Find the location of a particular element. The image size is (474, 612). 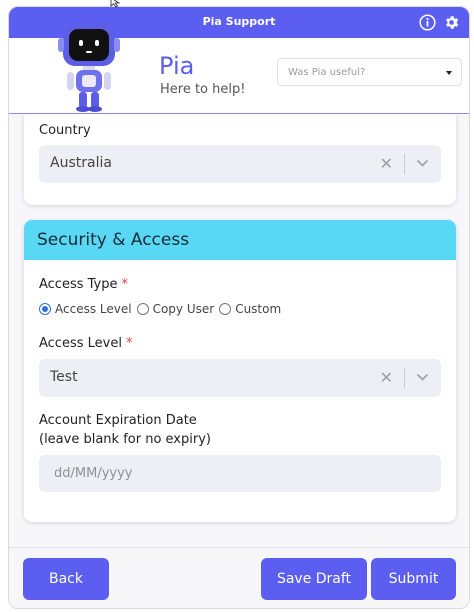

gear-icon is located at coordinates (451, 22).